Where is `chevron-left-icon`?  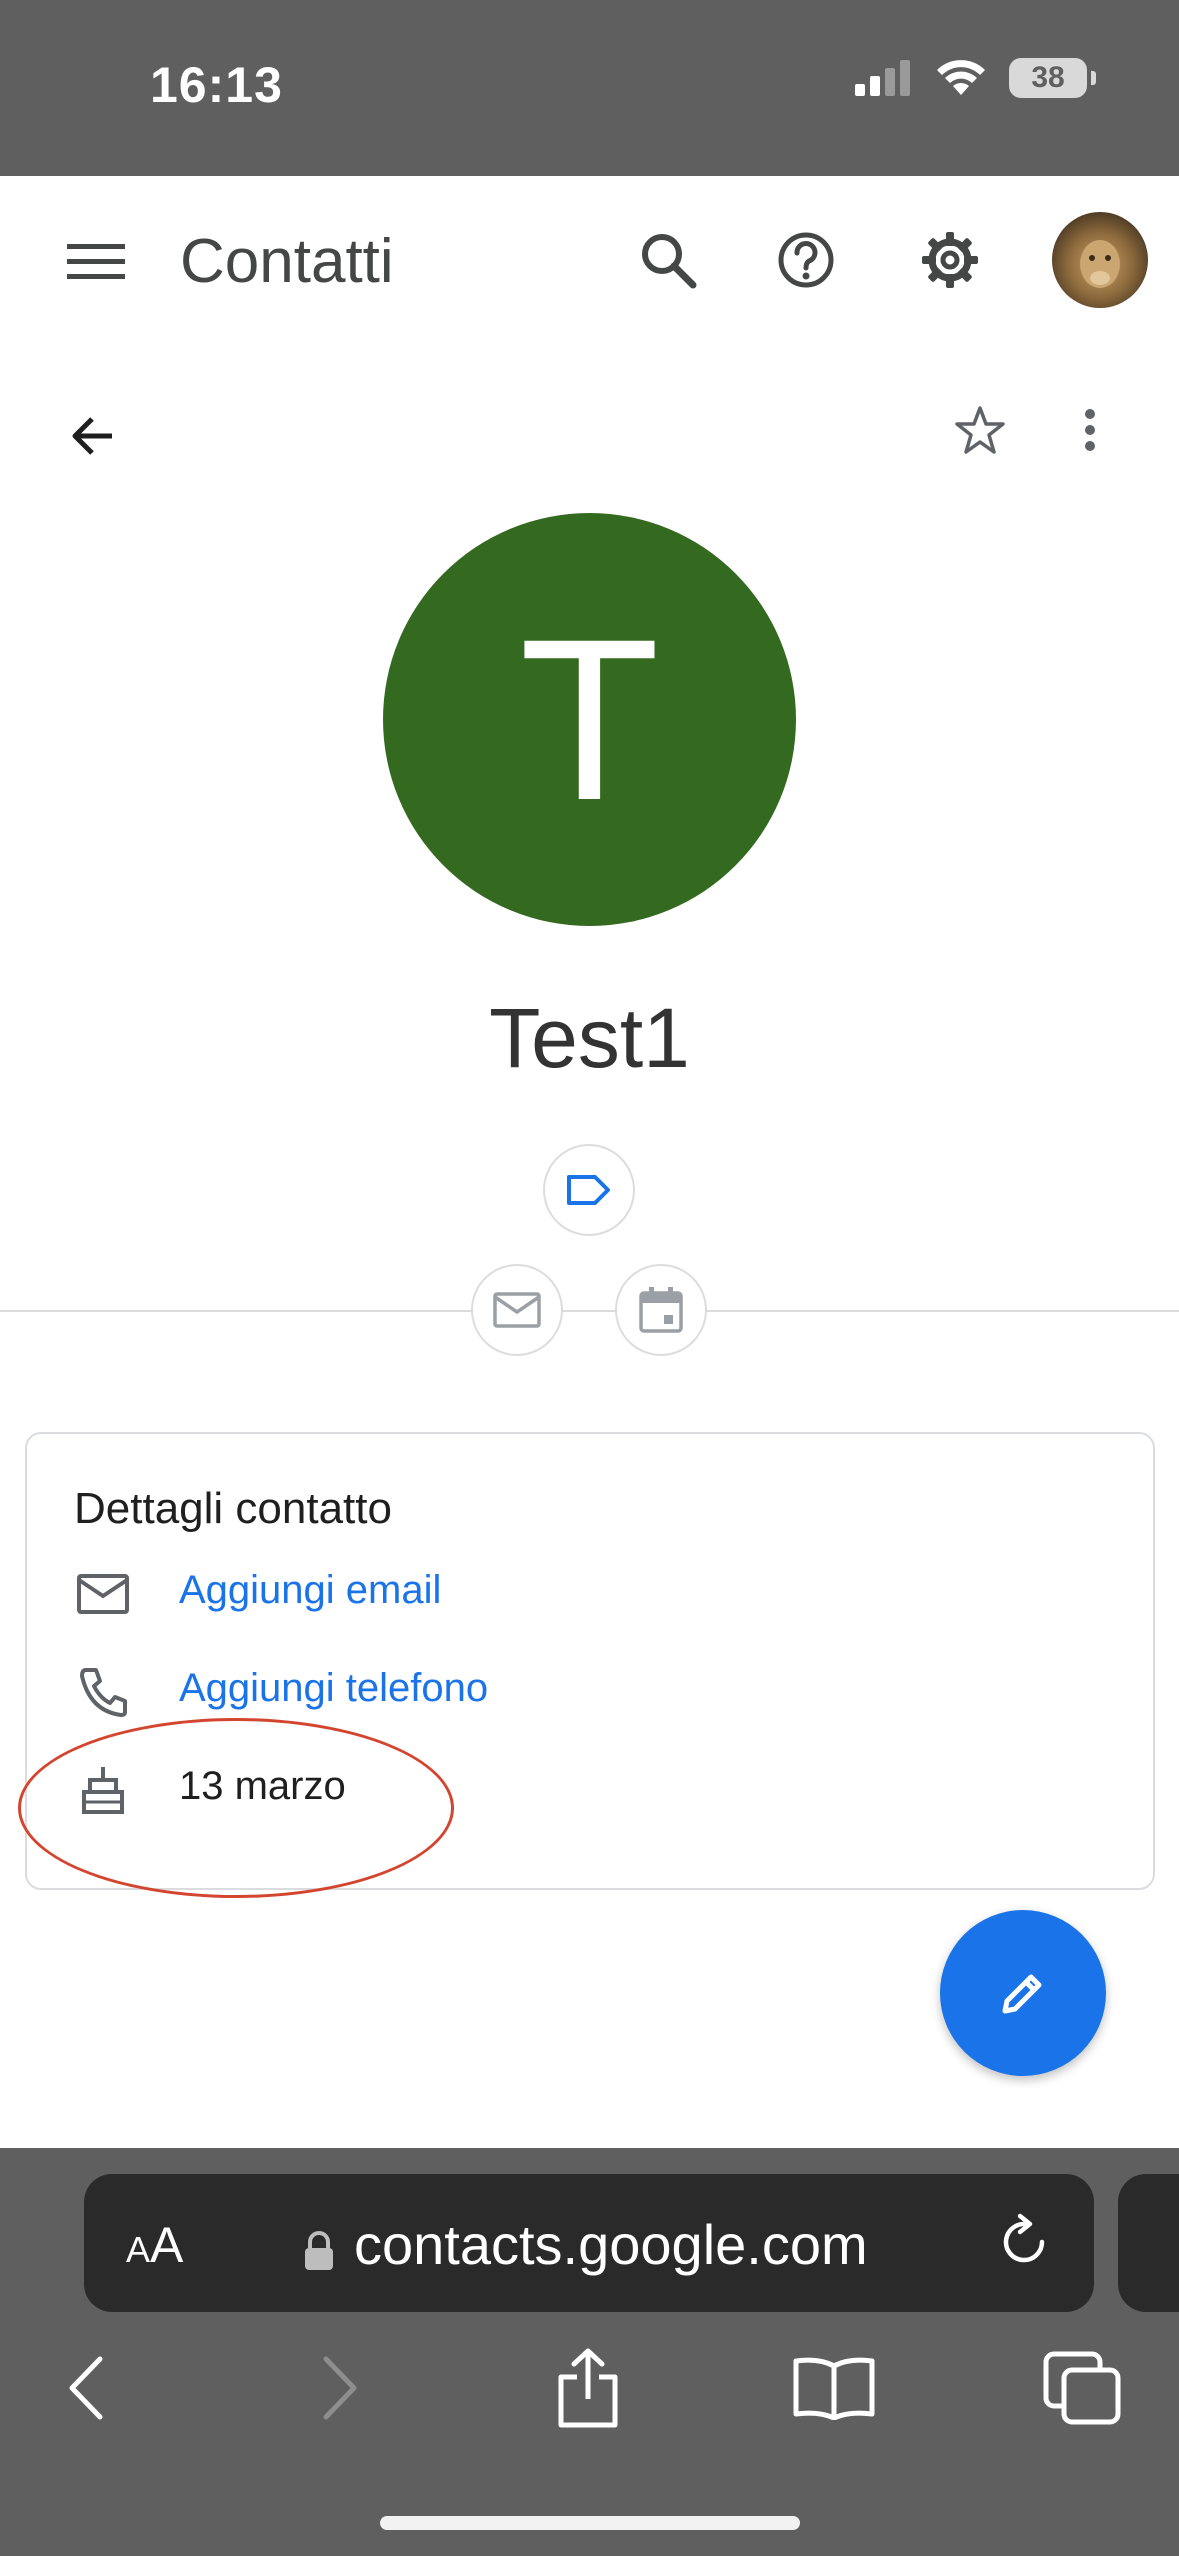
chevron-left-icon is located at coordinates (86, 2388).